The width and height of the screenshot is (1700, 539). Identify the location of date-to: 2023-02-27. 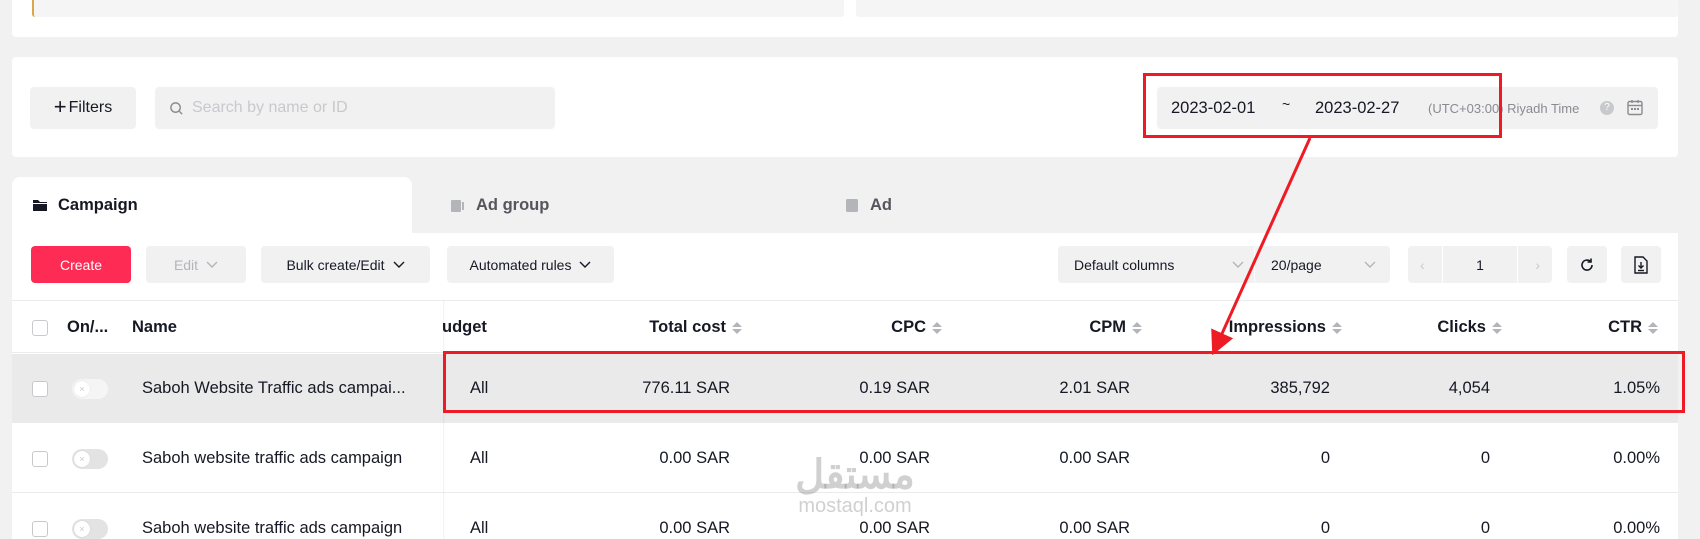
(1357, 108).